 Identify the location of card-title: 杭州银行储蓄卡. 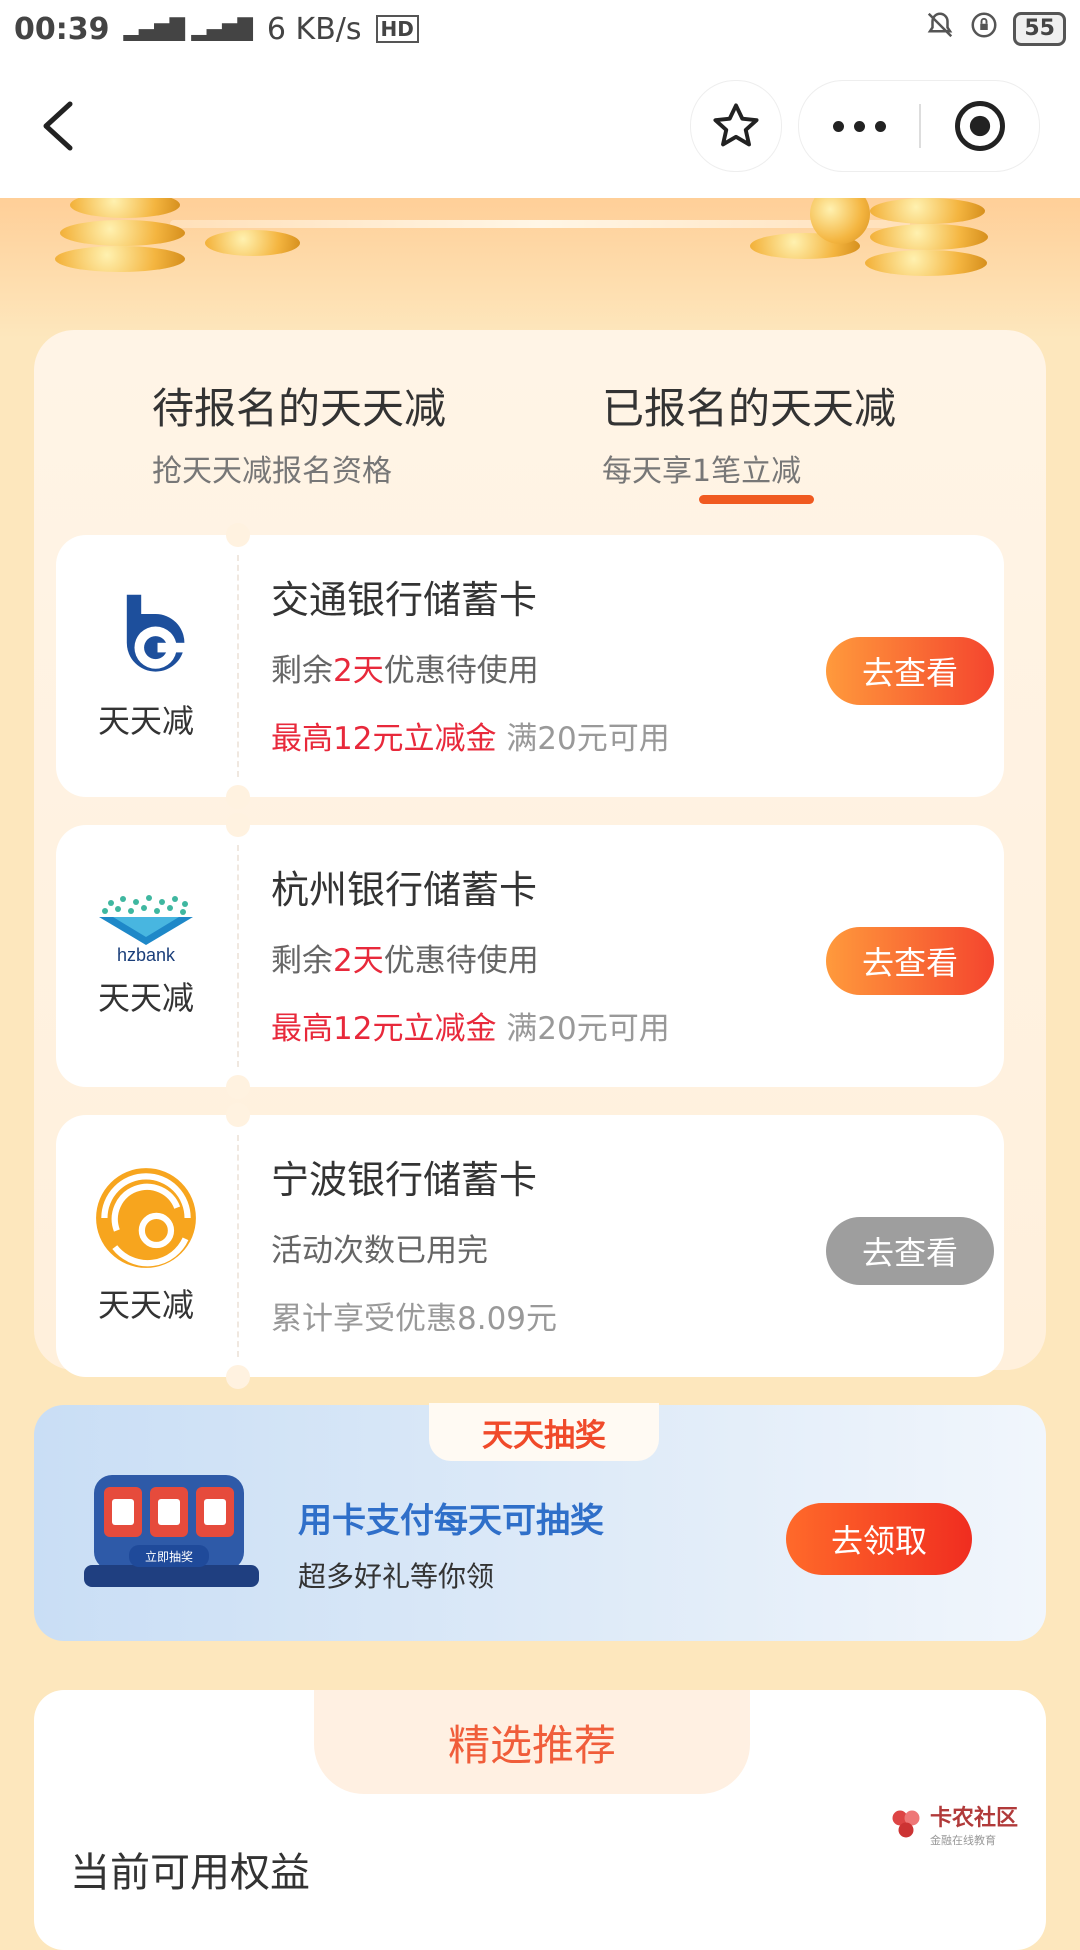
(404, 890).